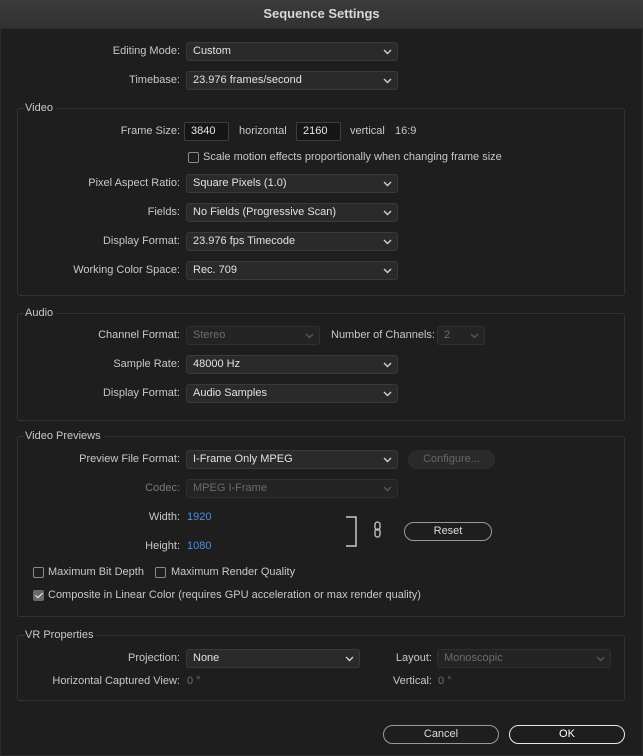 The height and width of the screenshot is (756, 643). What do you see at coordinates (150, 131) in the screenshot?
I see `frame-size-label: Frame Size:` at bounding box center [150, 131].